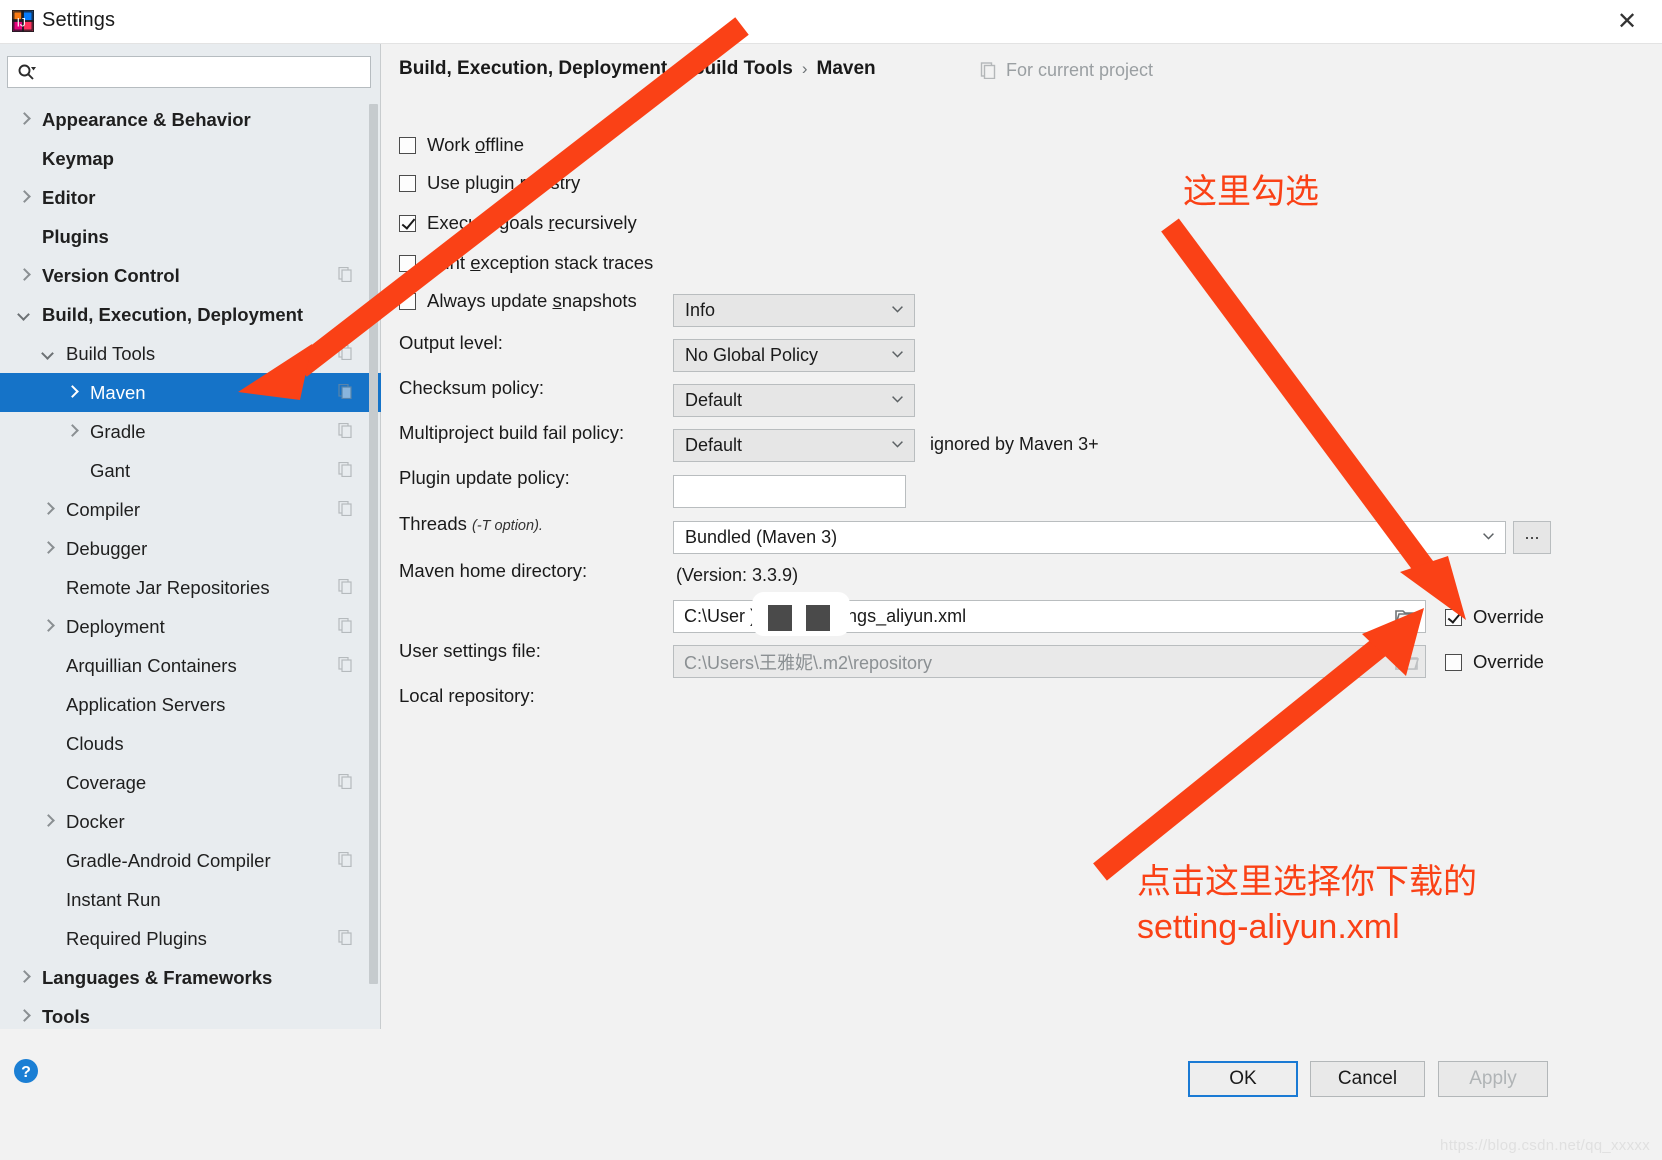 This screenshot has width=1662, height=1160. Describe the element at coordinates (1089, 537) in the screenshot. I see `maven-home-combo: Bundled (Maven 3)` at that location.